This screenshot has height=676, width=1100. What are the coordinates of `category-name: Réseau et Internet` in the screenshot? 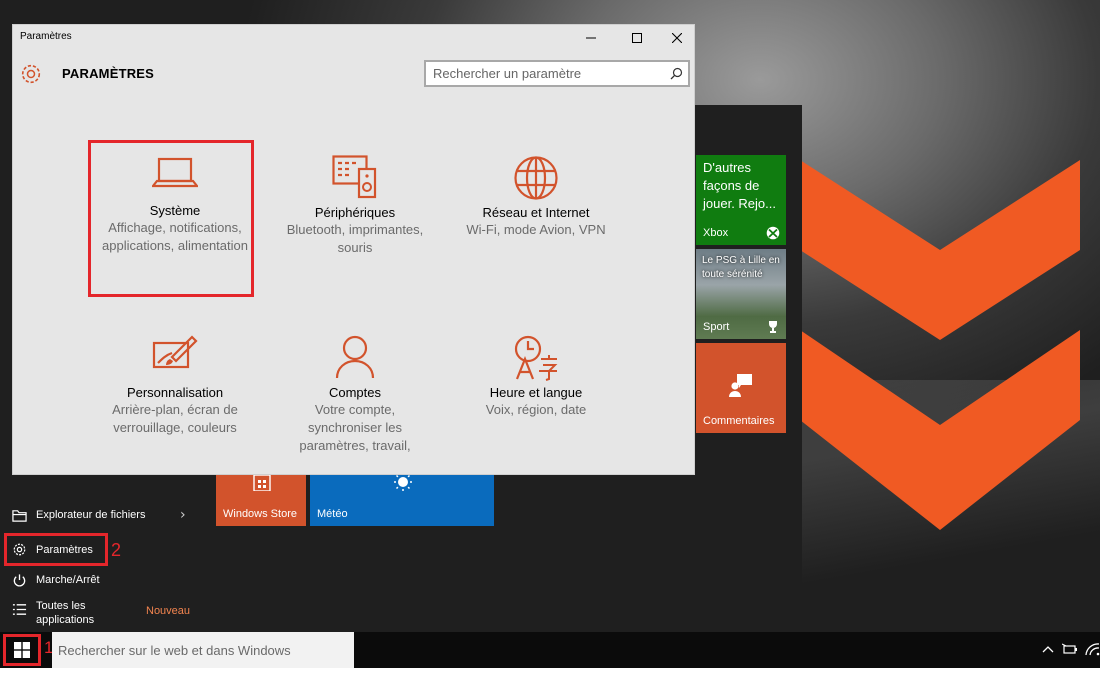 It's located at (536, 212).